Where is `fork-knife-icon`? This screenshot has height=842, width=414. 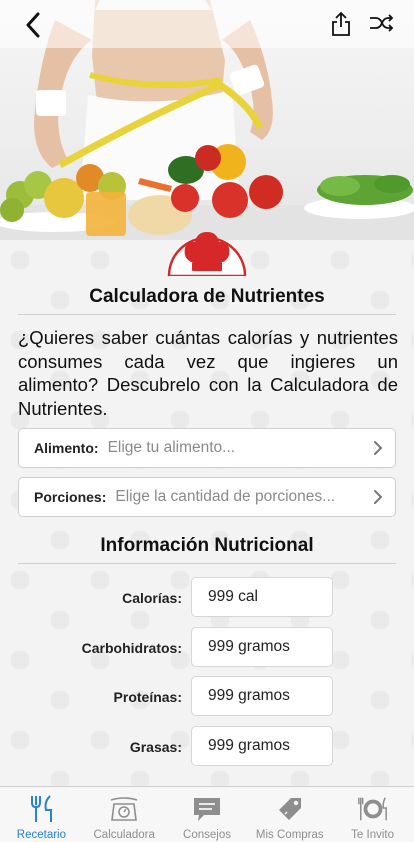 fork-knife-icon is located at coordinates (41, 809).